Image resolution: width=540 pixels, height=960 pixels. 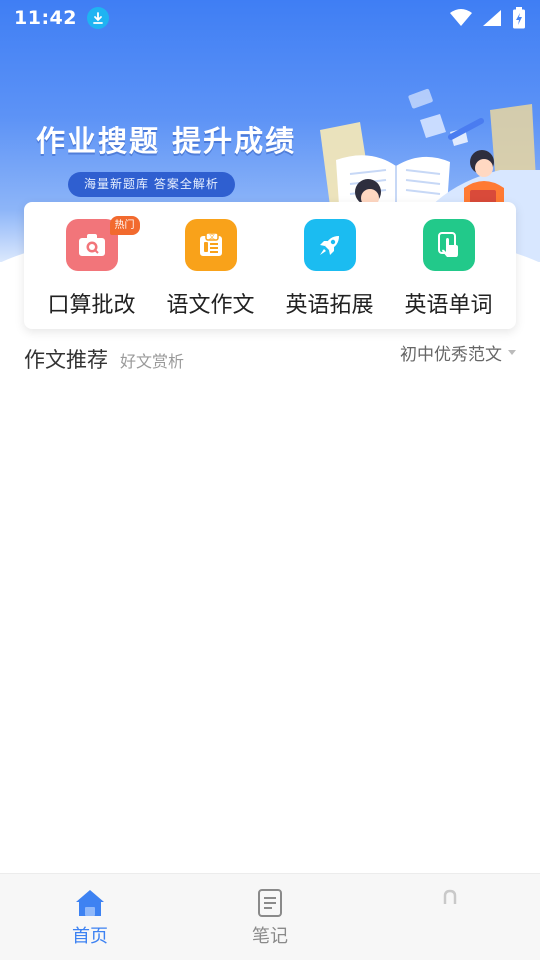 What do you see at coordinates (519, 18) in the screenshot?
I see `battery-charging-icon` at bounding box center [519, 18].